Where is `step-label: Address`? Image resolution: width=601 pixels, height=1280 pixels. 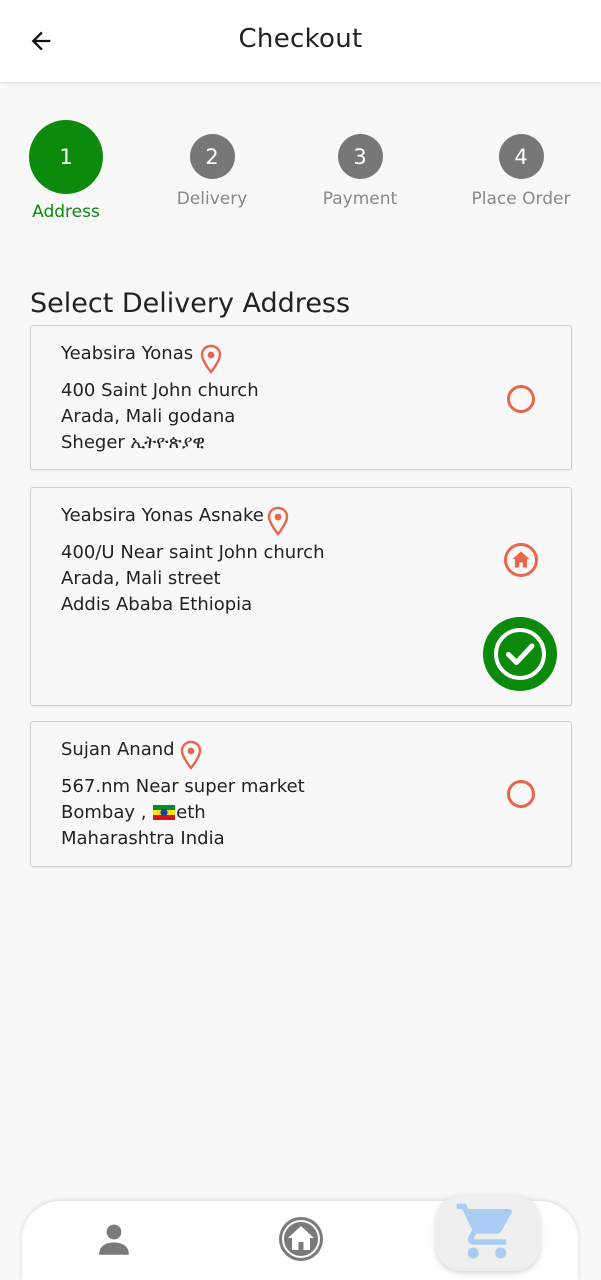
step-label: Address is located at coordinates (66, 212).